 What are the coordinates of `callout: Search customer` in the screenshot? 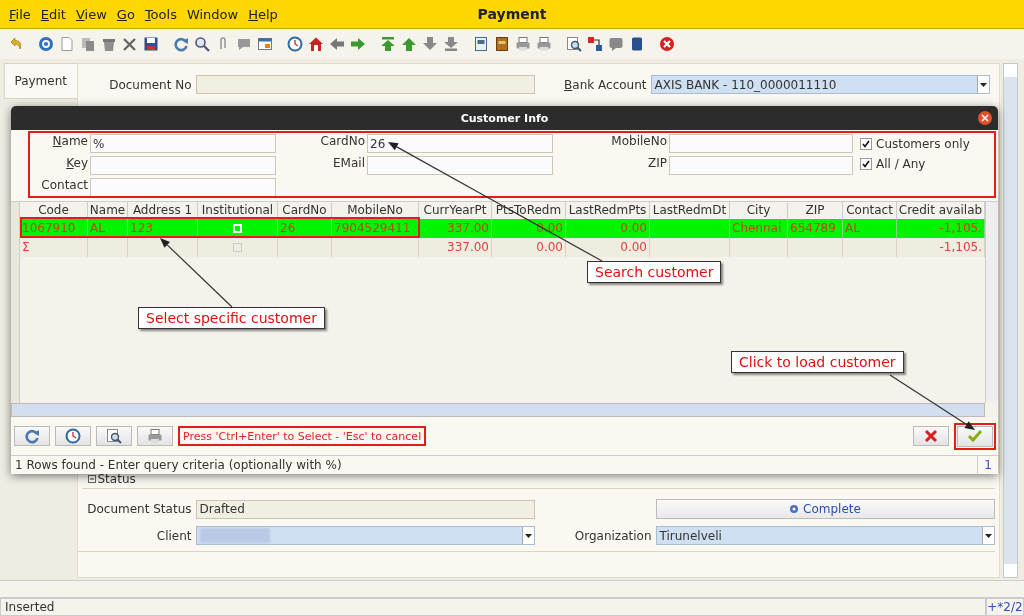 It's located at (654, 272).